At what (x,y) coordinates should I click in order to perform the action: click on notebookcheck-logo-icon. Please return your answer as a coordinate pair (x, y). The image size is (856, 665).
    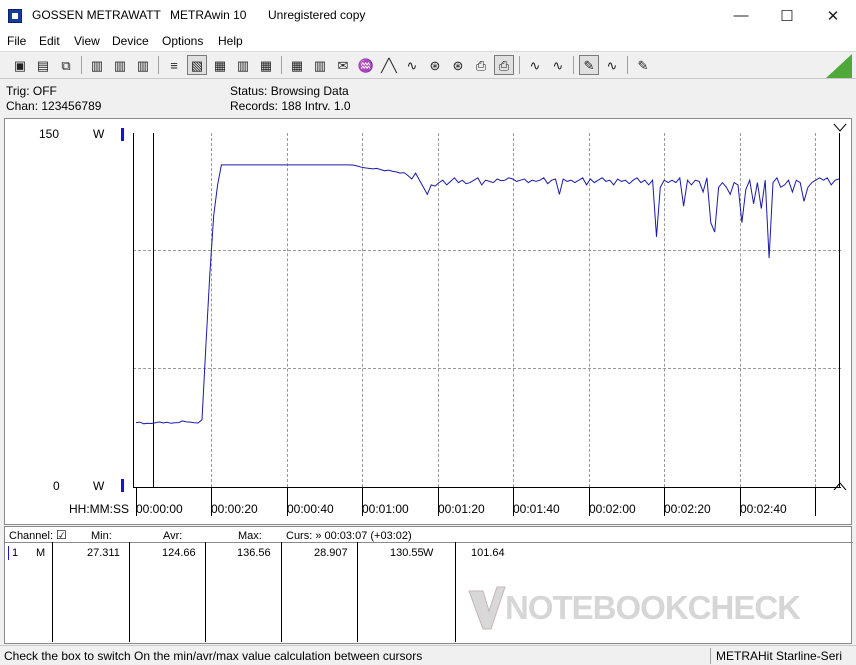
    Looking at the image, I should click on (487, 608).